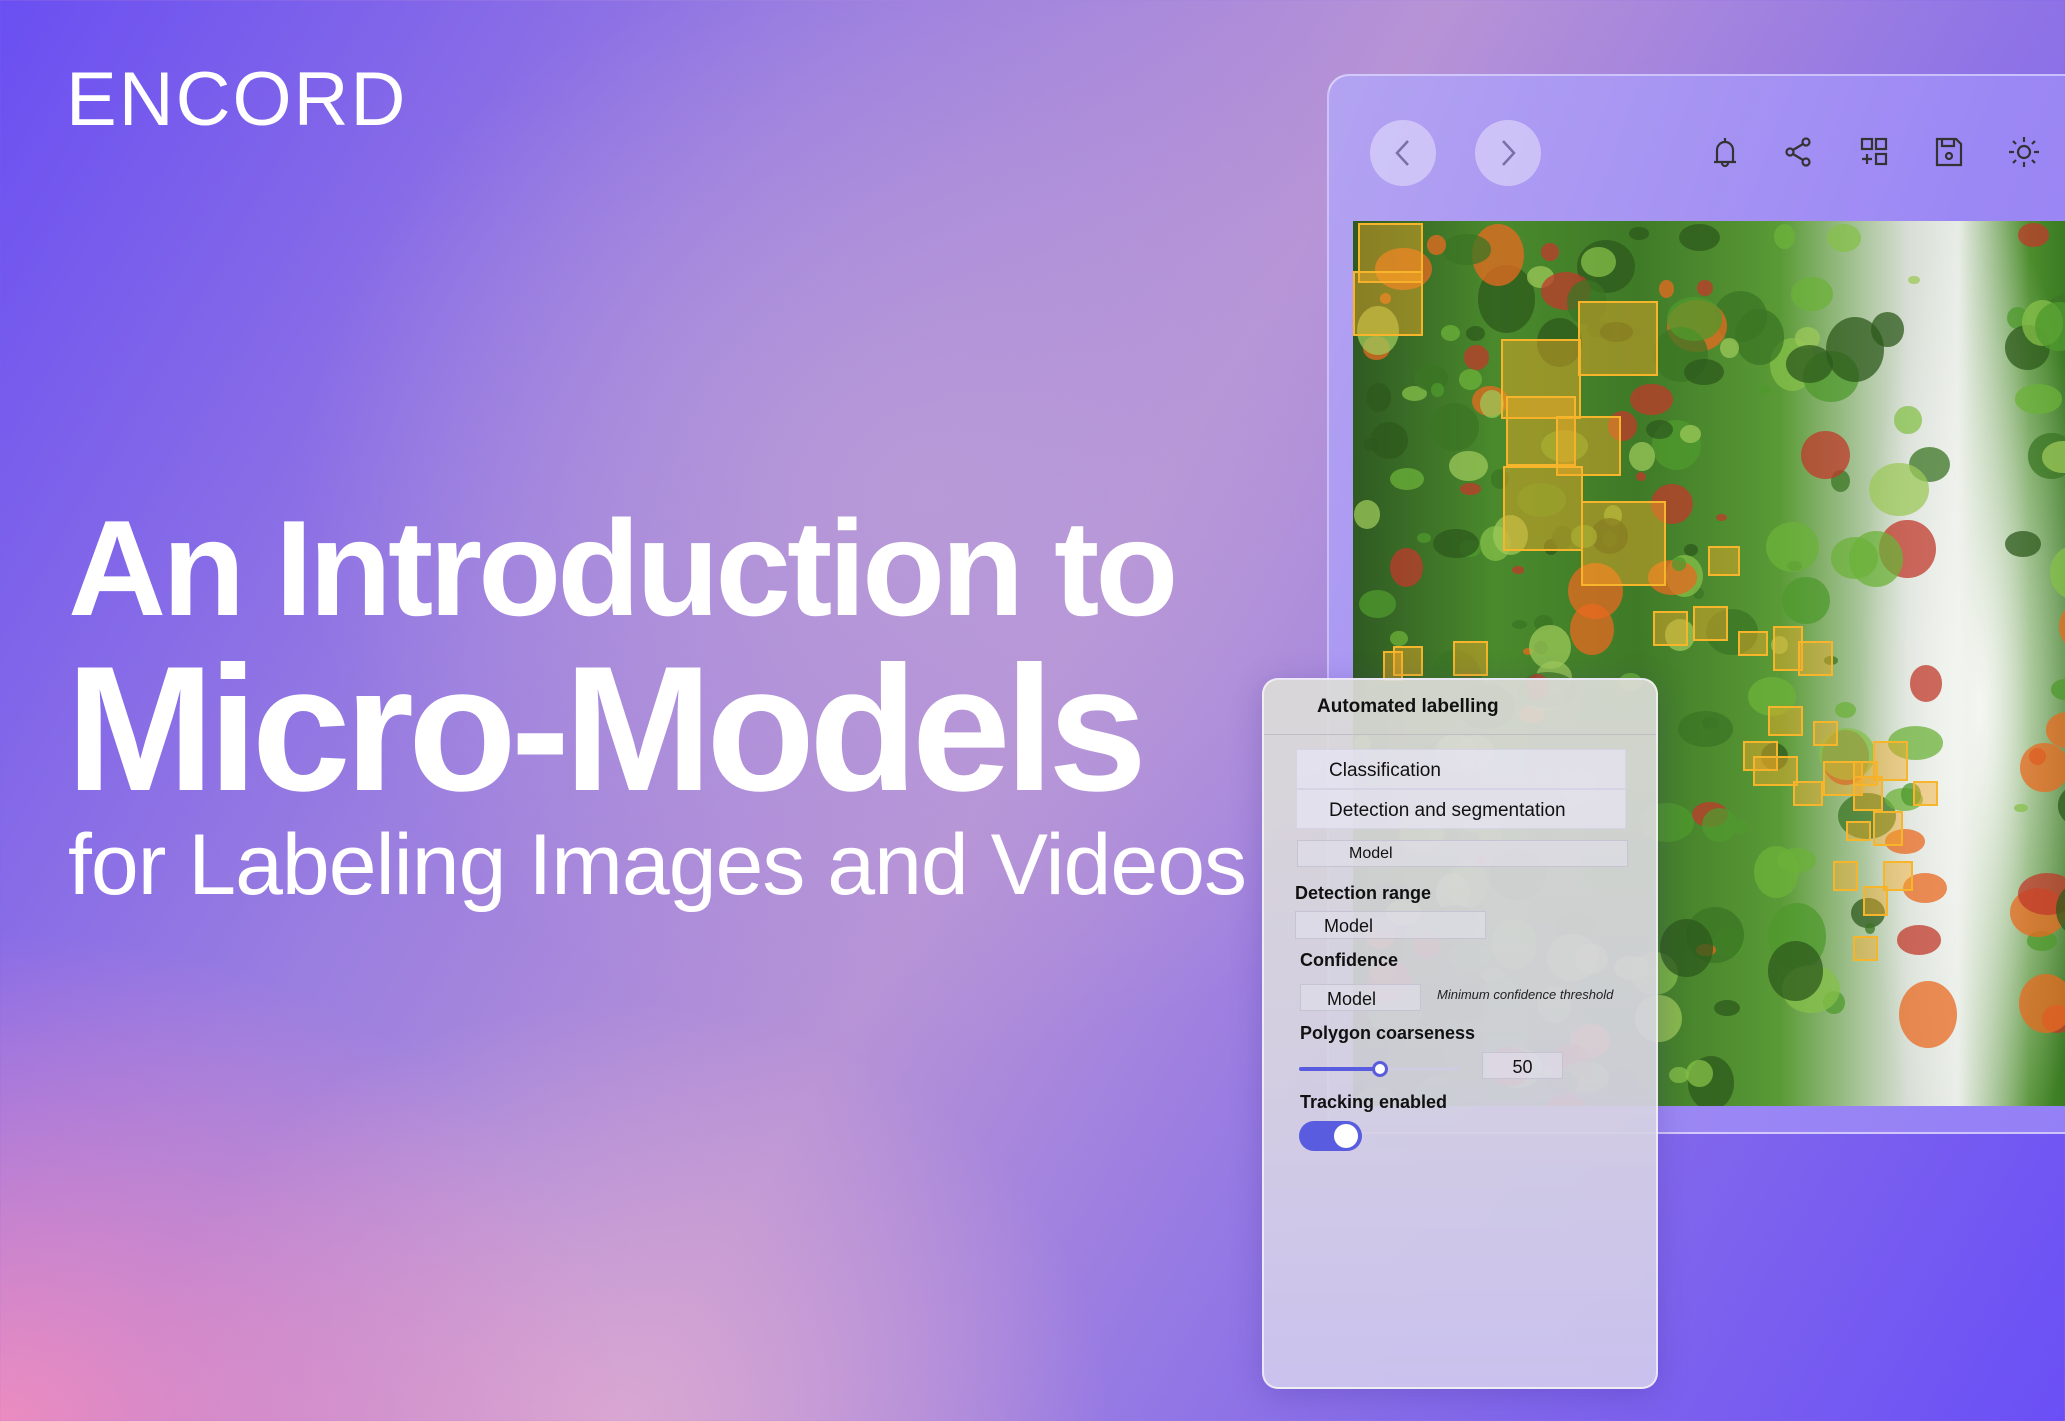 This screenshot has width=2065, height=1421. What do you see at coordinates (237, 99) in the screenshot?
I see `encord-logo: ENCORD` at bounding box center [237, 99].